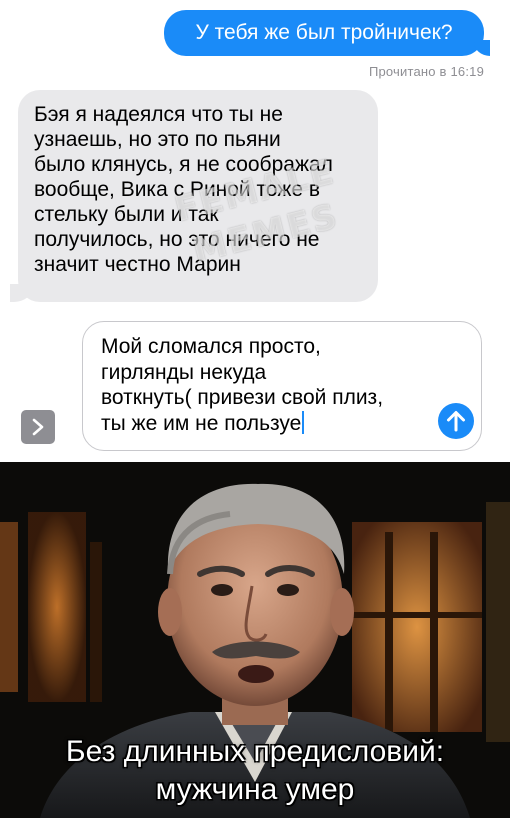  I want to click on text-cursor, so click(303, 422).